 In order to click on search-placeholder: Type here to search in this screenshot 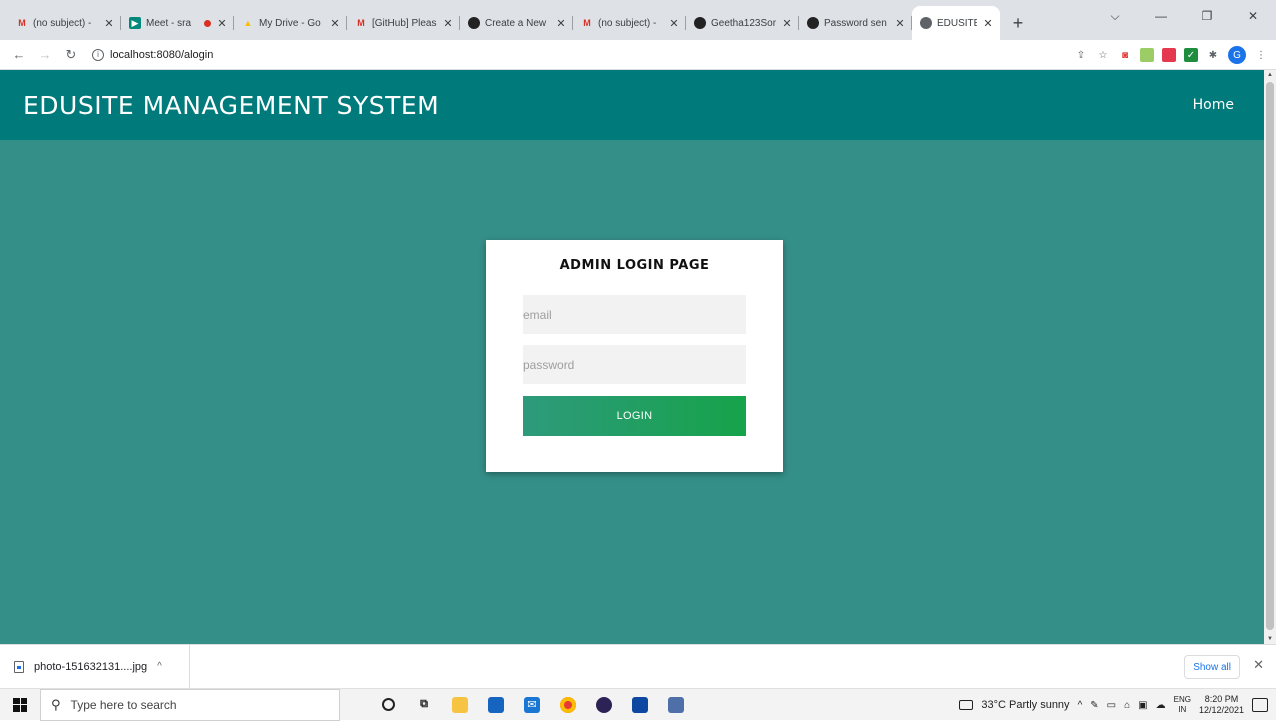, I will do `click(123, 704)`.